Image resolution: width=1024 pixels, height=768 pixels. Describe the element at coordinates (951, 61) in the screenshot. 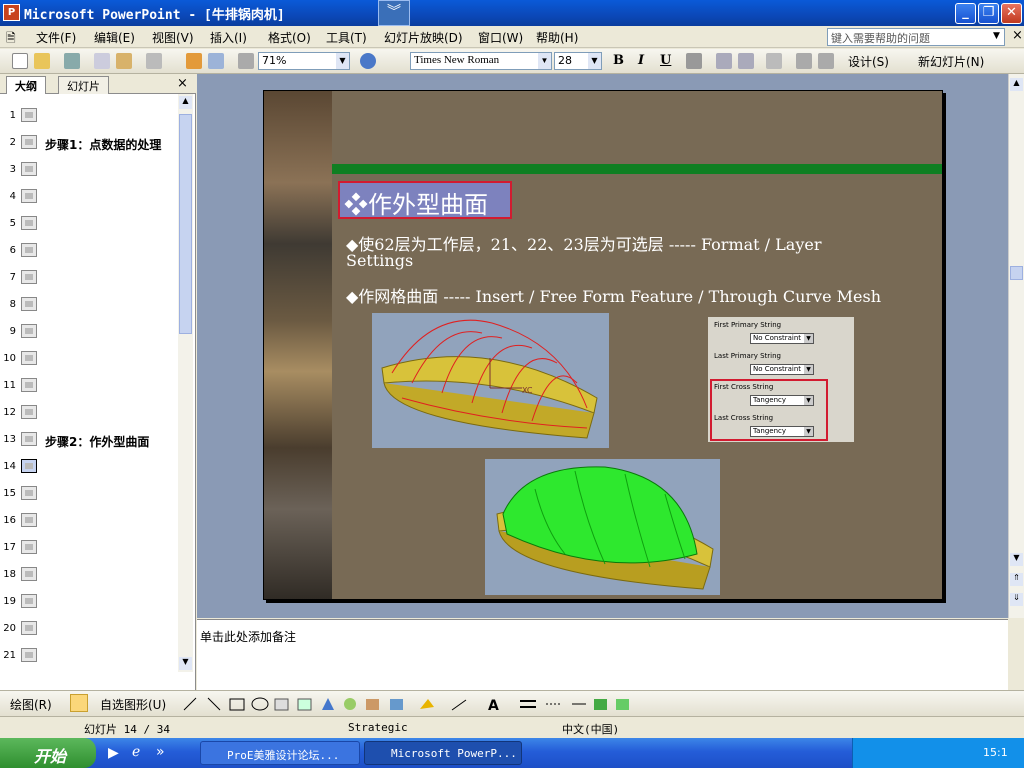

I see `new-slide-button: 新幻灯片(N)` at that location.